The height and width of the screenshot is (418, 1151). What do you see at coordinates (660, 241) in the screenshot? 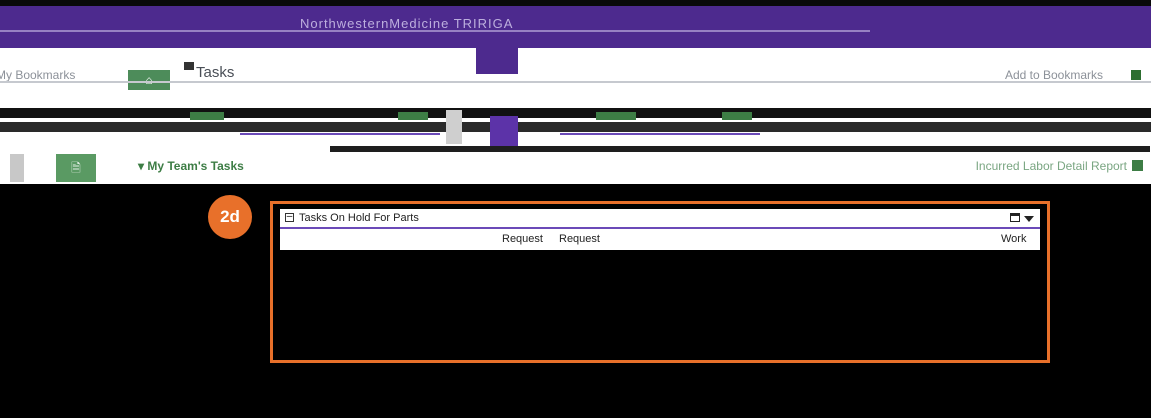
I see `table-header: Request Request Work` at bounding box center [660, 241].